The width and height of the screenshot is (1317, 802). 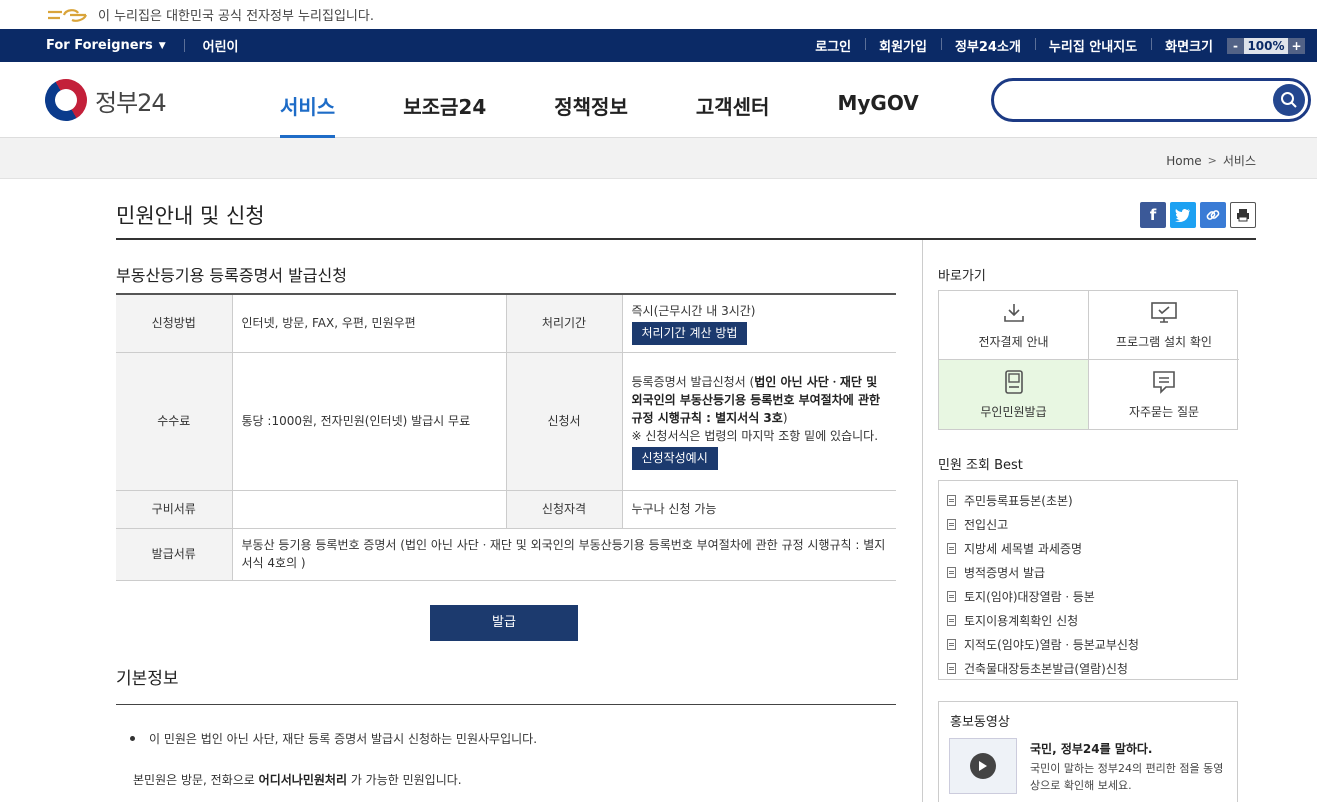 What do you see at coordinates (1164, 325) in the screenshot?
I see `quick-link-program-check: 프로그램 설치 확인` at bounding box center [1164, 325].